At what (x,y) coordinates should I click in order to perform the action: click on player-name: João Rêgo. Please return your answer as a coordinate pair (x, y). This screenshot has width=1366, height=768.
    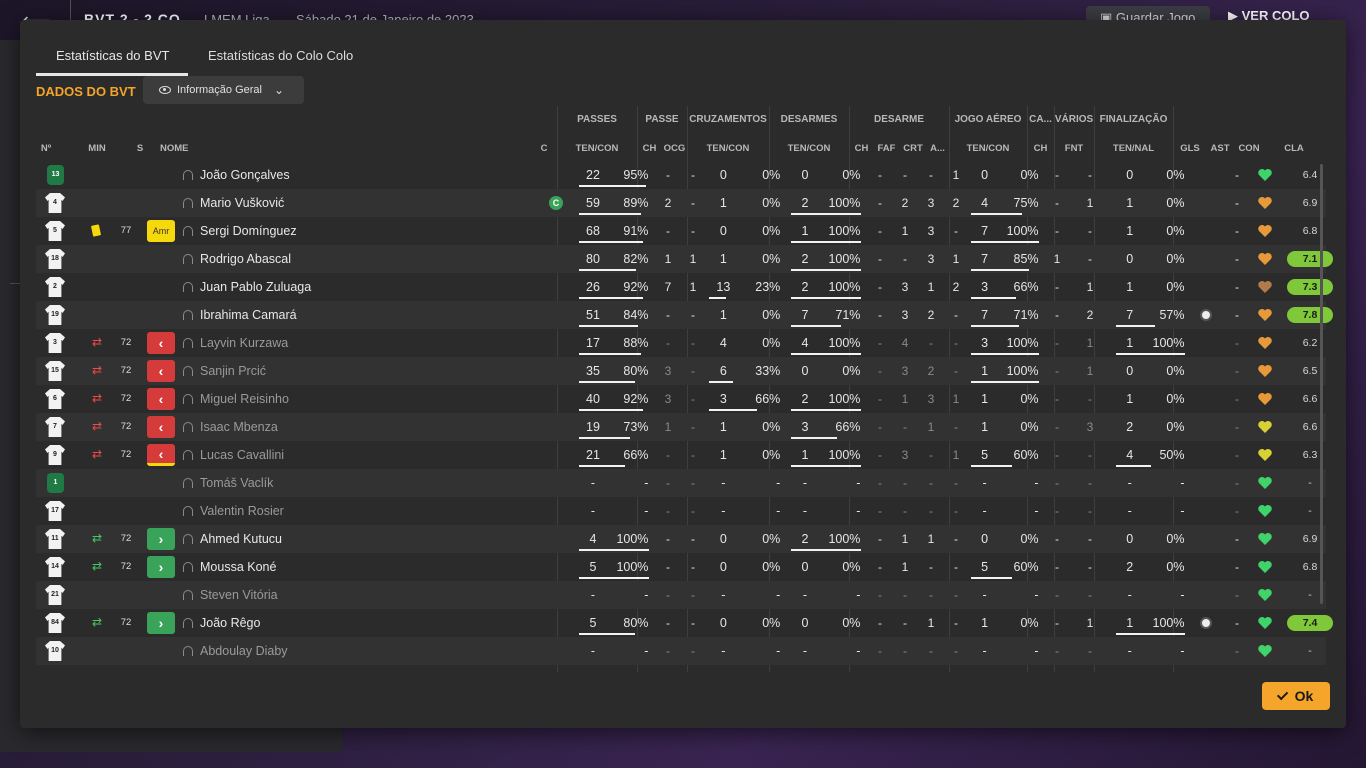
    Looking at the image, I should click on (230, 623).